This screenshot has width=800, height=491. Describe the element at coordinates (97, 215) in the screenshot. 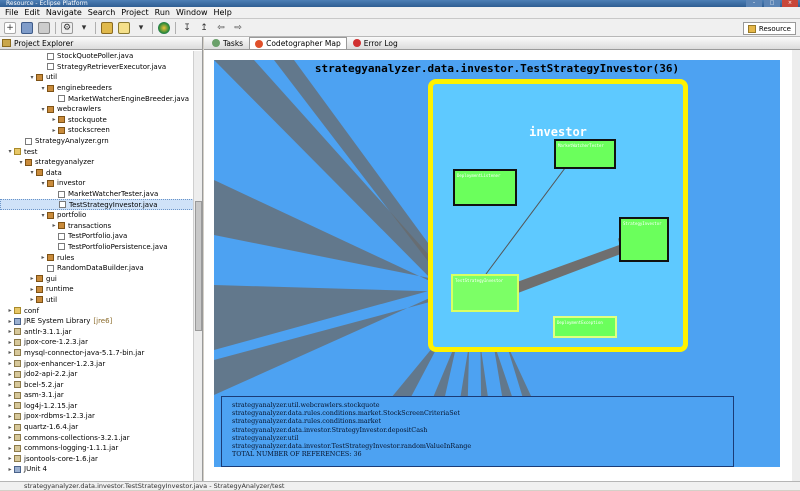

I see `tree-item: ▾ portfolio` at that location.